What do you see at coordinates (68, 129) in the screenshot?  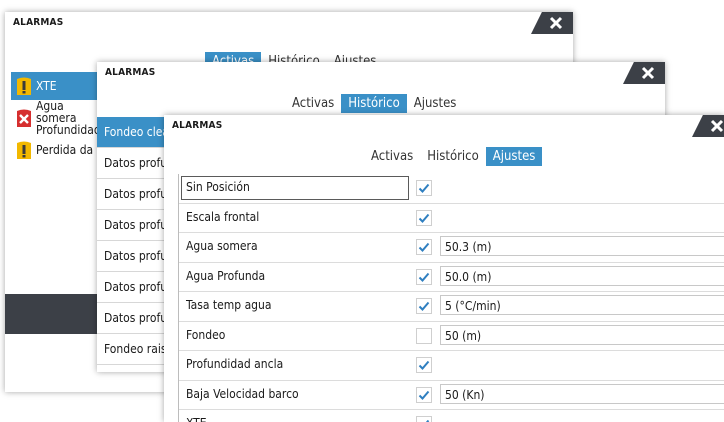 I see `alarm-subtext: Profundidad` at bounding box center [68, 129].